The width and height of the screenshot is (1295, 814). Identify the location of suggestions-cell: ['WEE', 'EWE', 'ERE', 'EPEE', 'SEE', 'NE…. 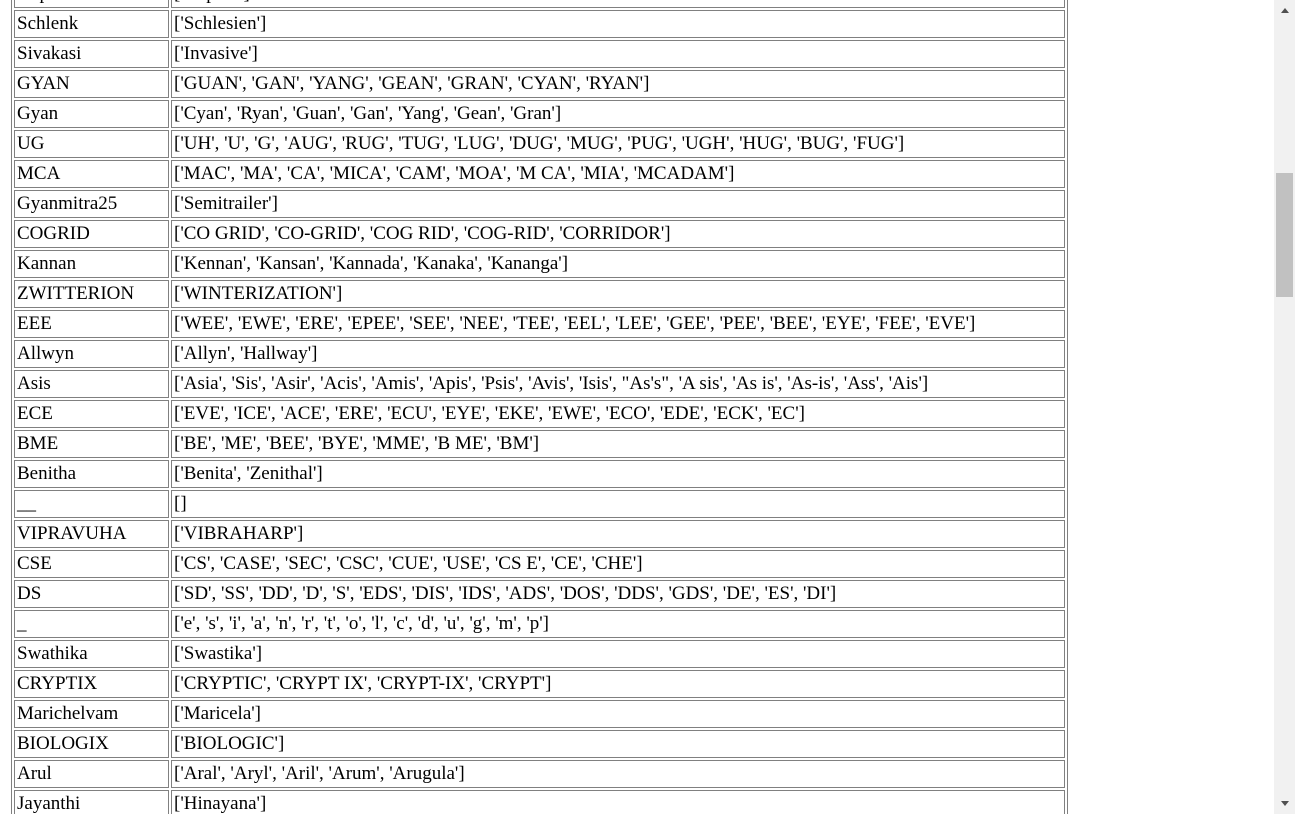
(618, 324).